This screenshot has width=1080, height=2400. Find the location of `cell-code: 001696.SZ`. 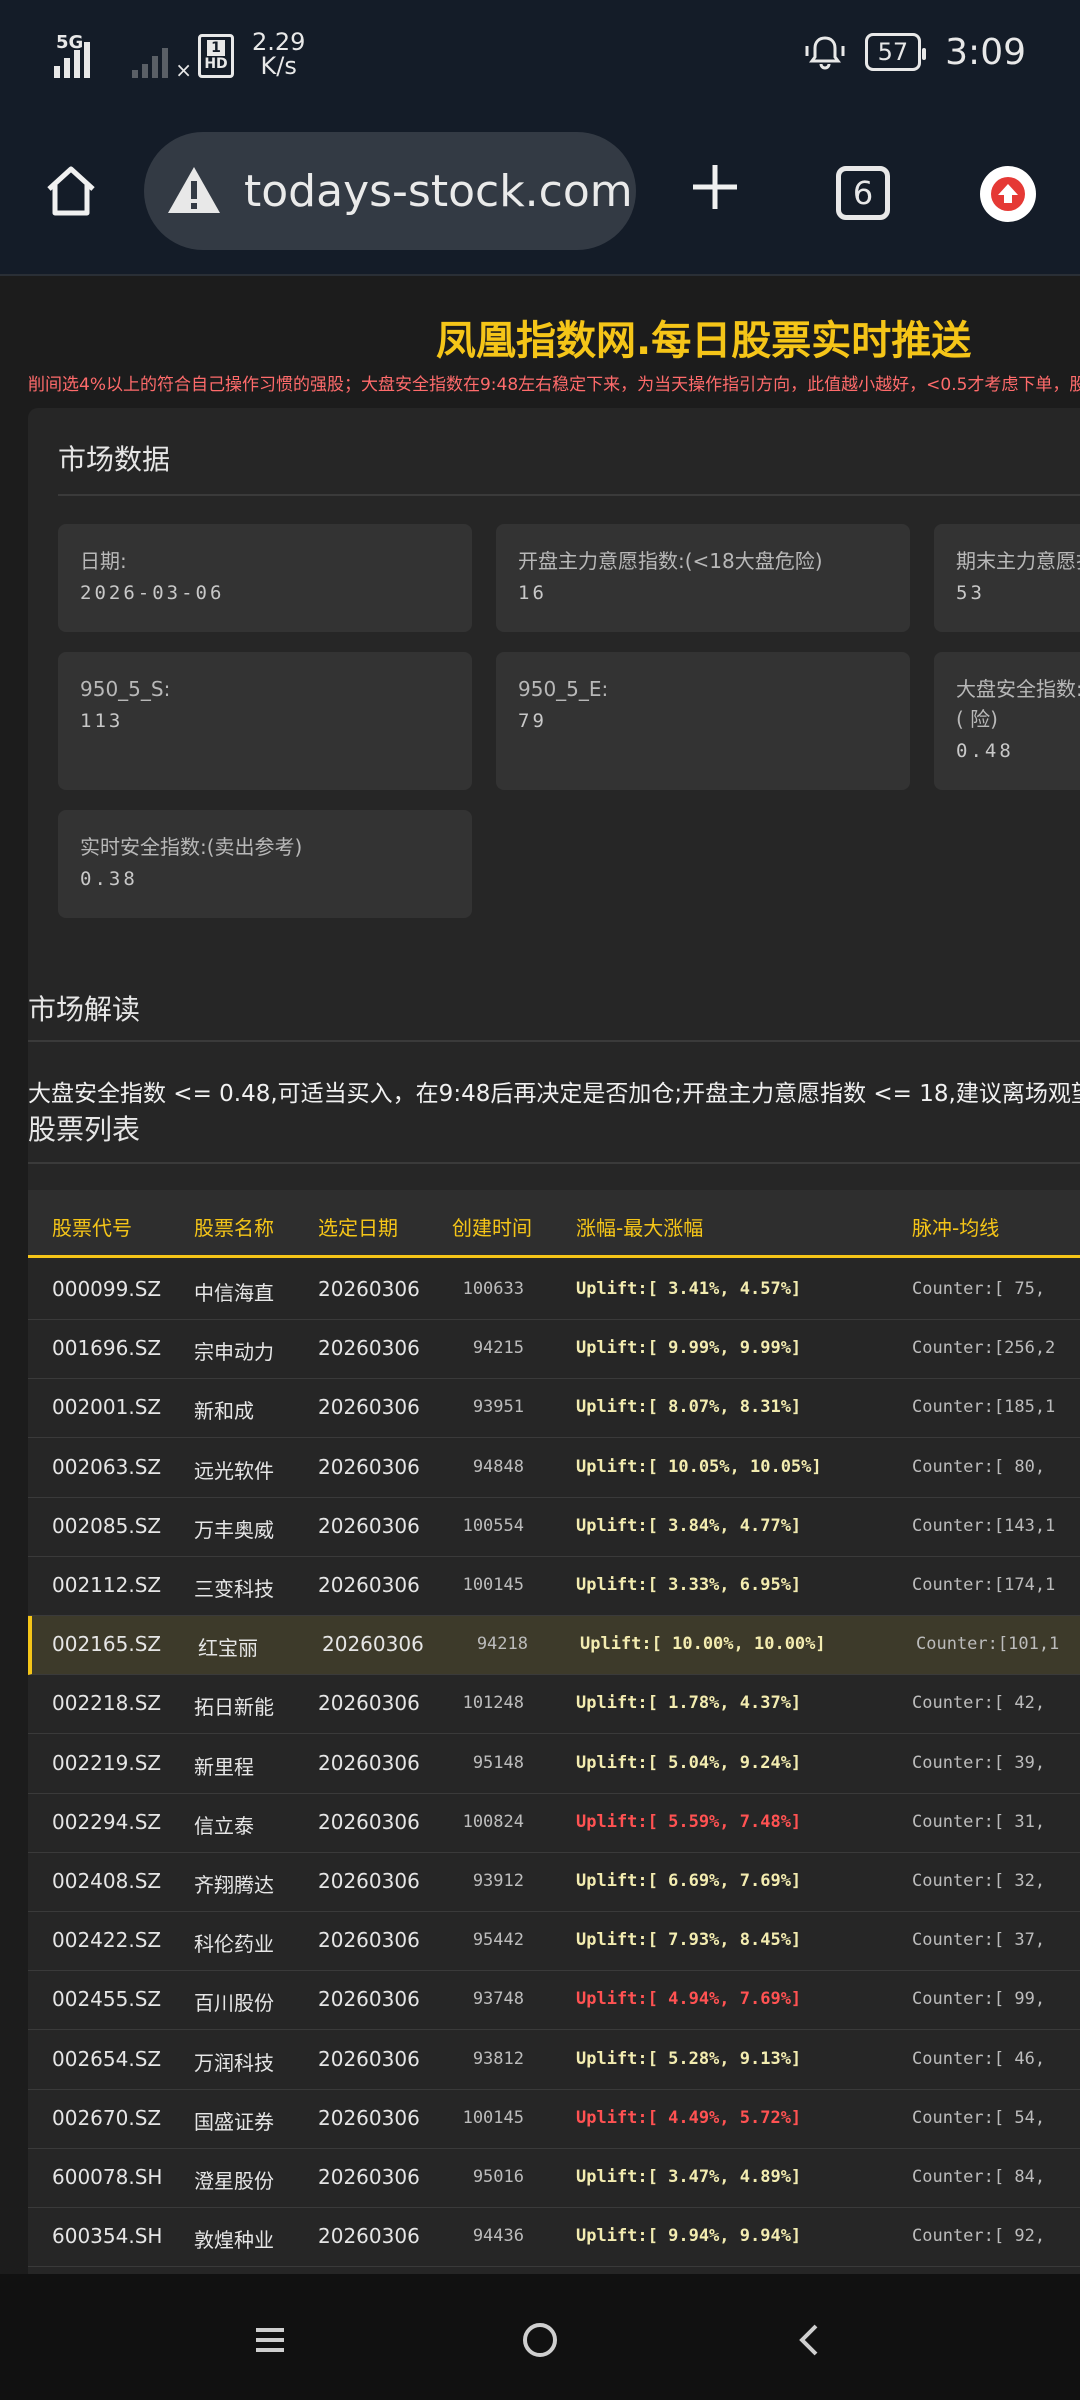

cell-code: 001696.SZ is located at coordinates (107, 1348).